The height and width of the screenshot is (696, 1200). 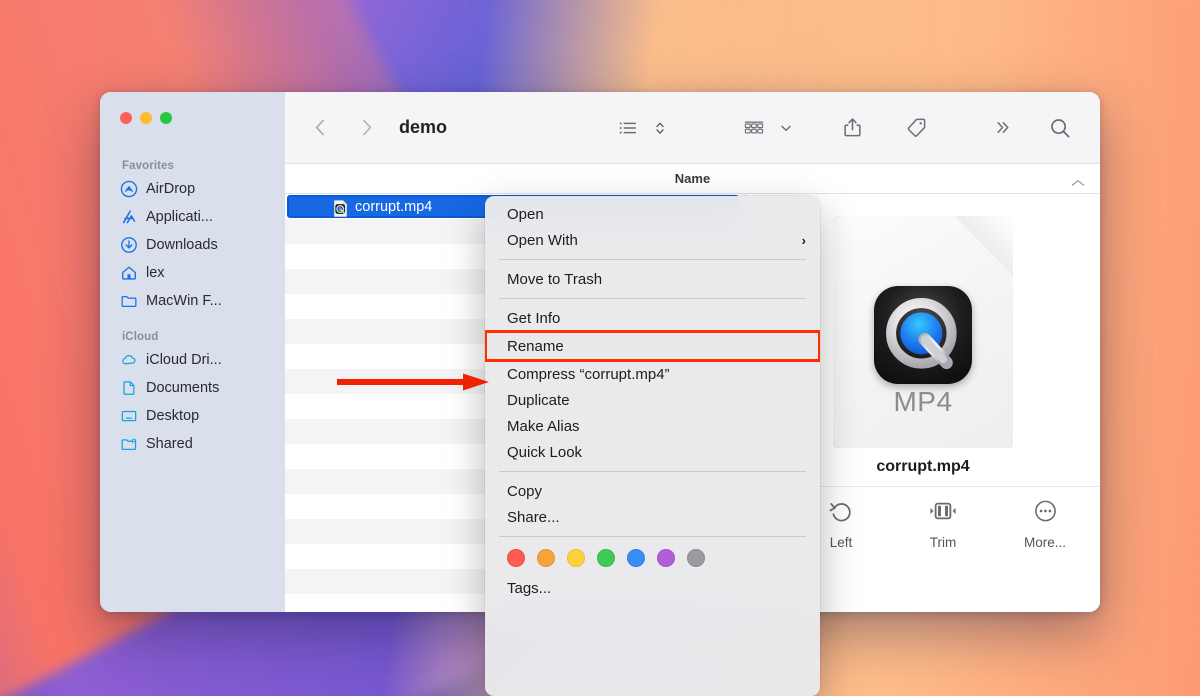 I want to click on applications-icon, so click(x=129, y=217).